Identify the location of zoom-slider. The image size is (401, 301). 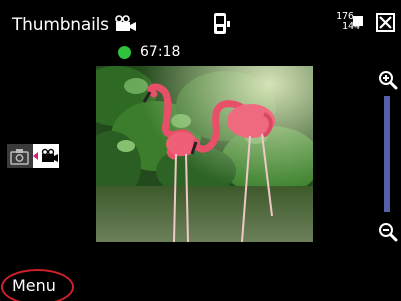
(387, 154).